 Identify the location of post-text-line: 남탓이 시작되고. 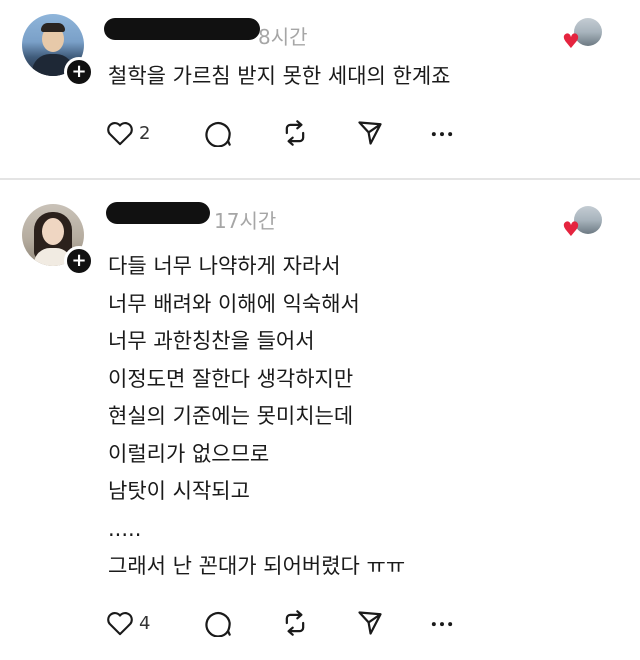
(179, 491).